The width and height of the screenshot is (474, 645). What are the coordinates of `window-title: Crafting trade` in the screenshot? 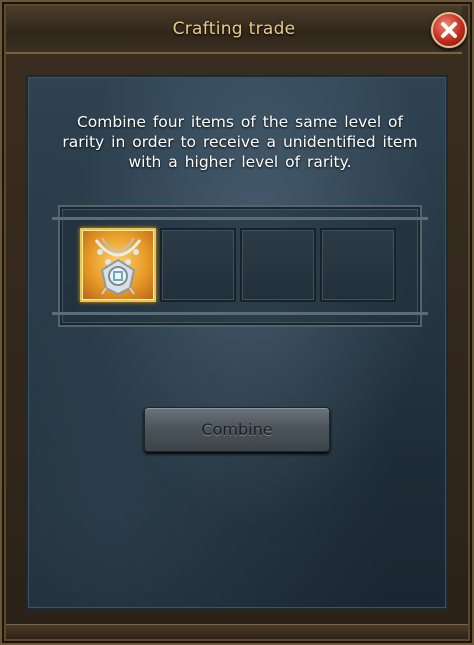 It's located at (234, 29).